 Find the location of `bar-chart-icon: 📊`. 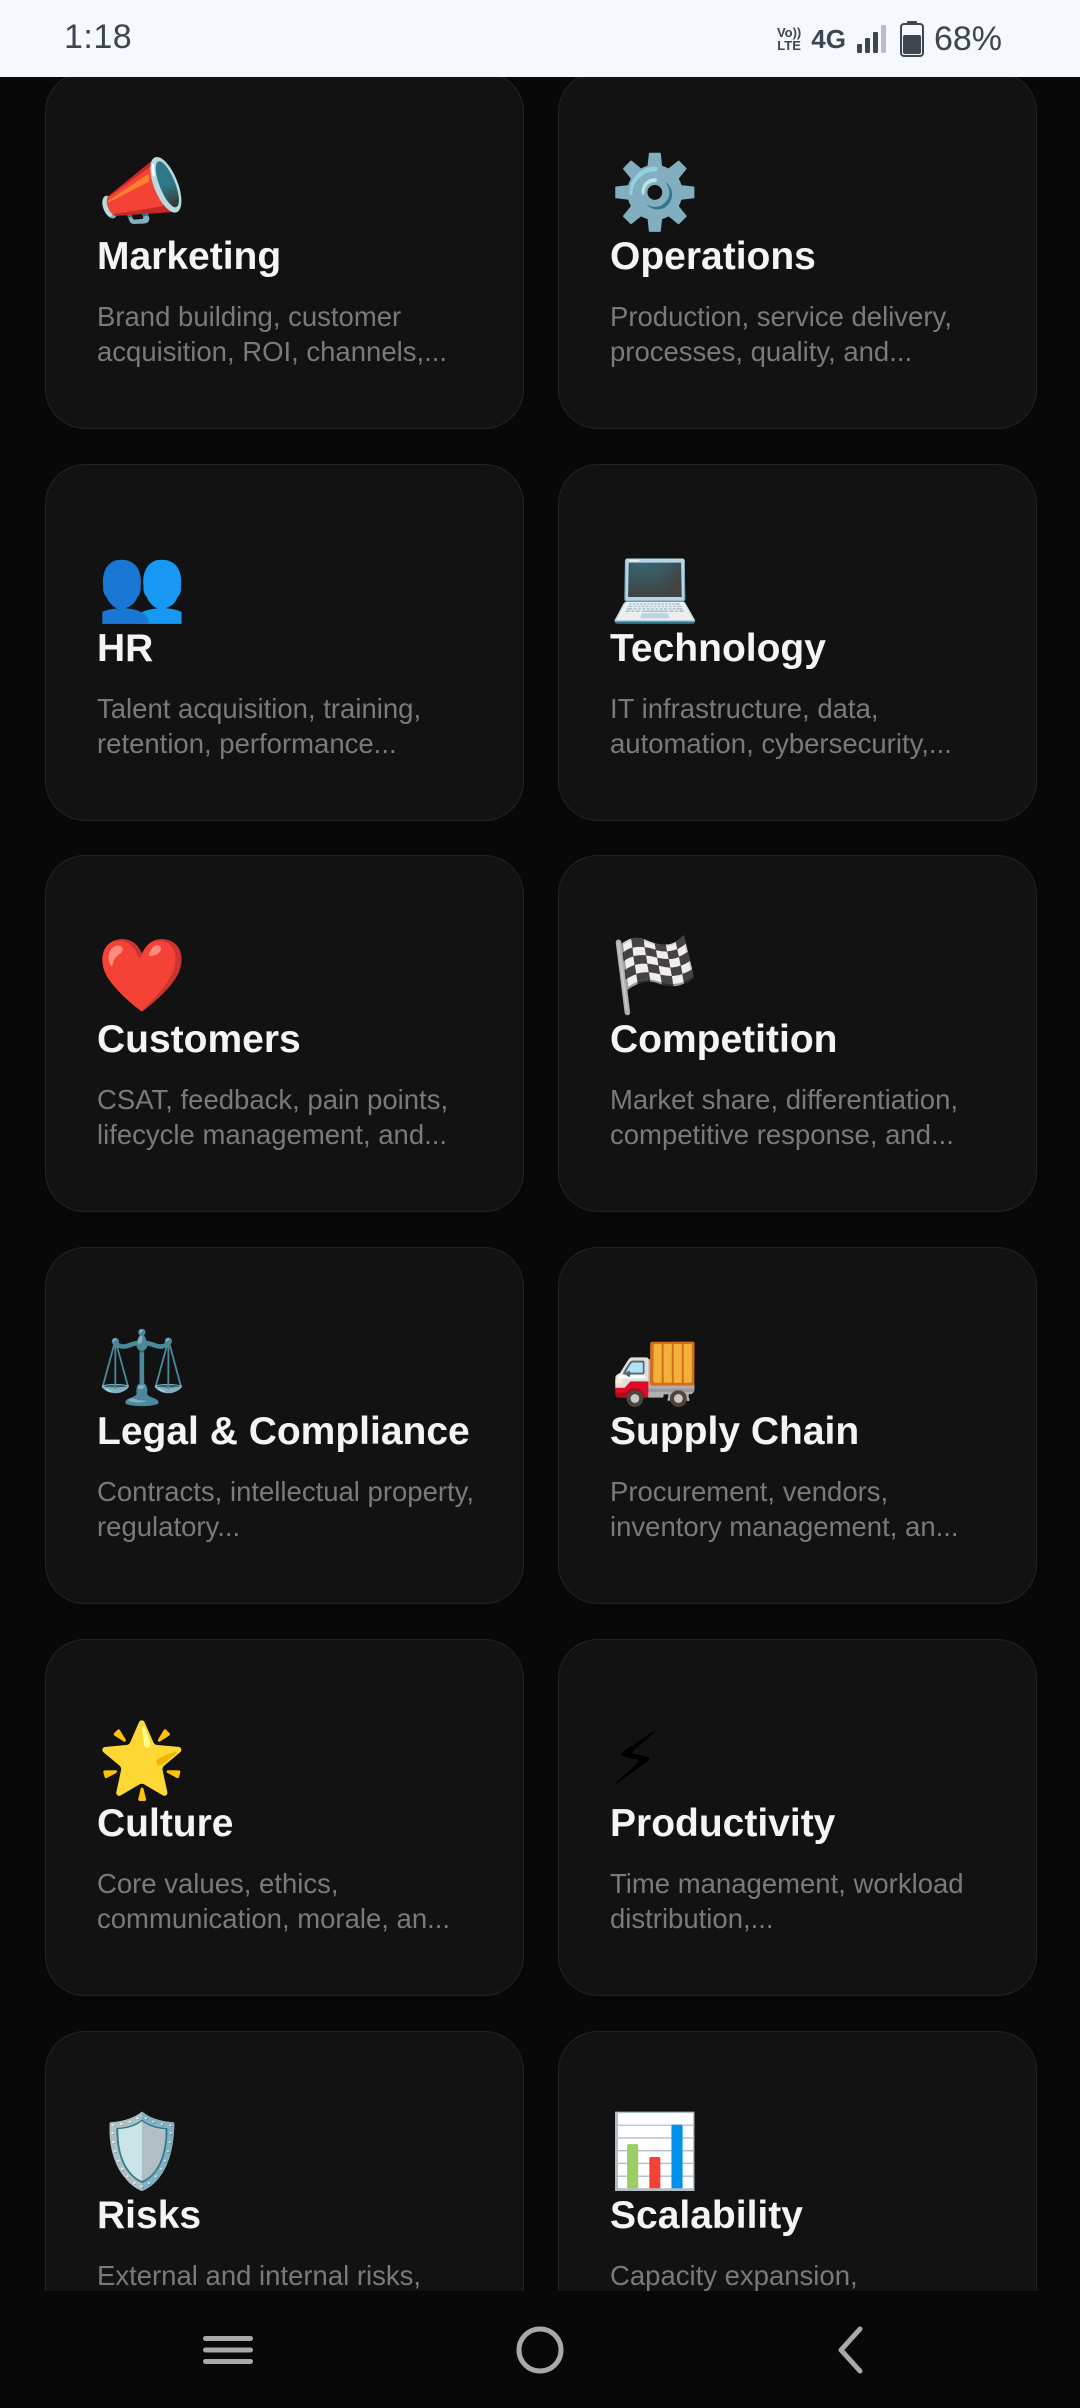

bar-chart-icon: 📊 is located at coordinates (655, 2152).